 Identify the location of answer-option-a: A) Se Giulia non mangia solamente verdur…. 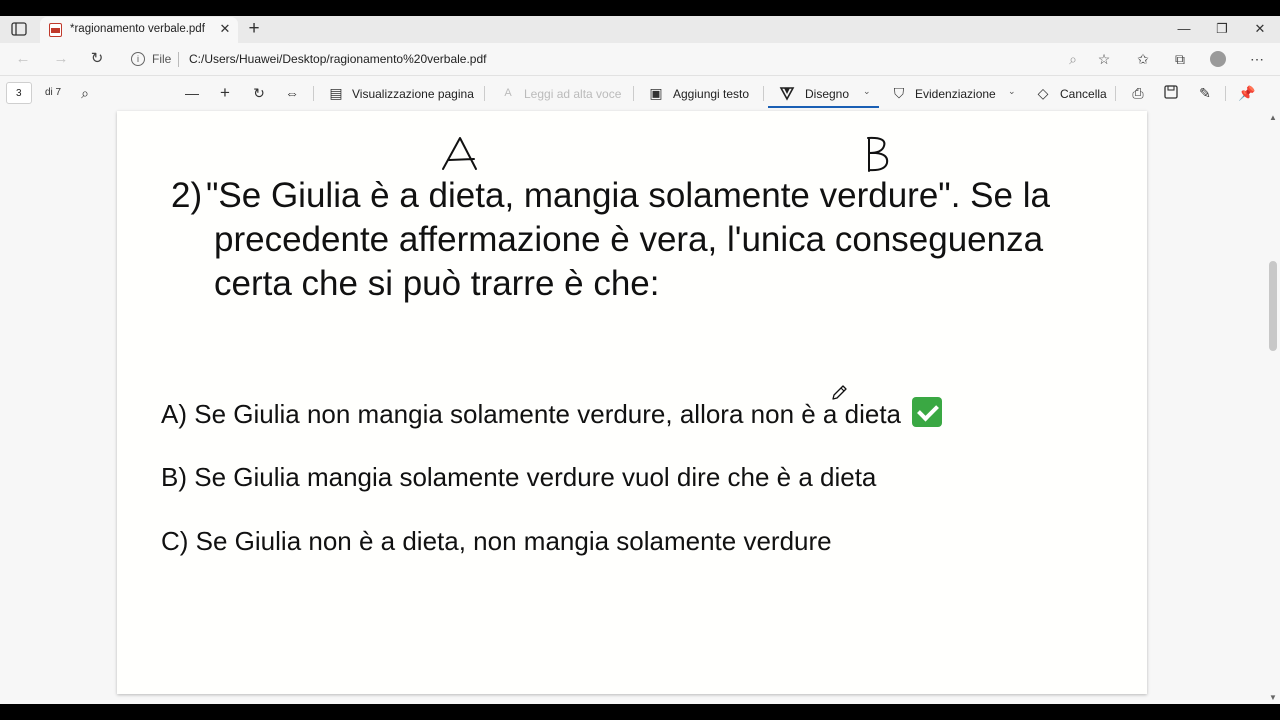
(552, 413).